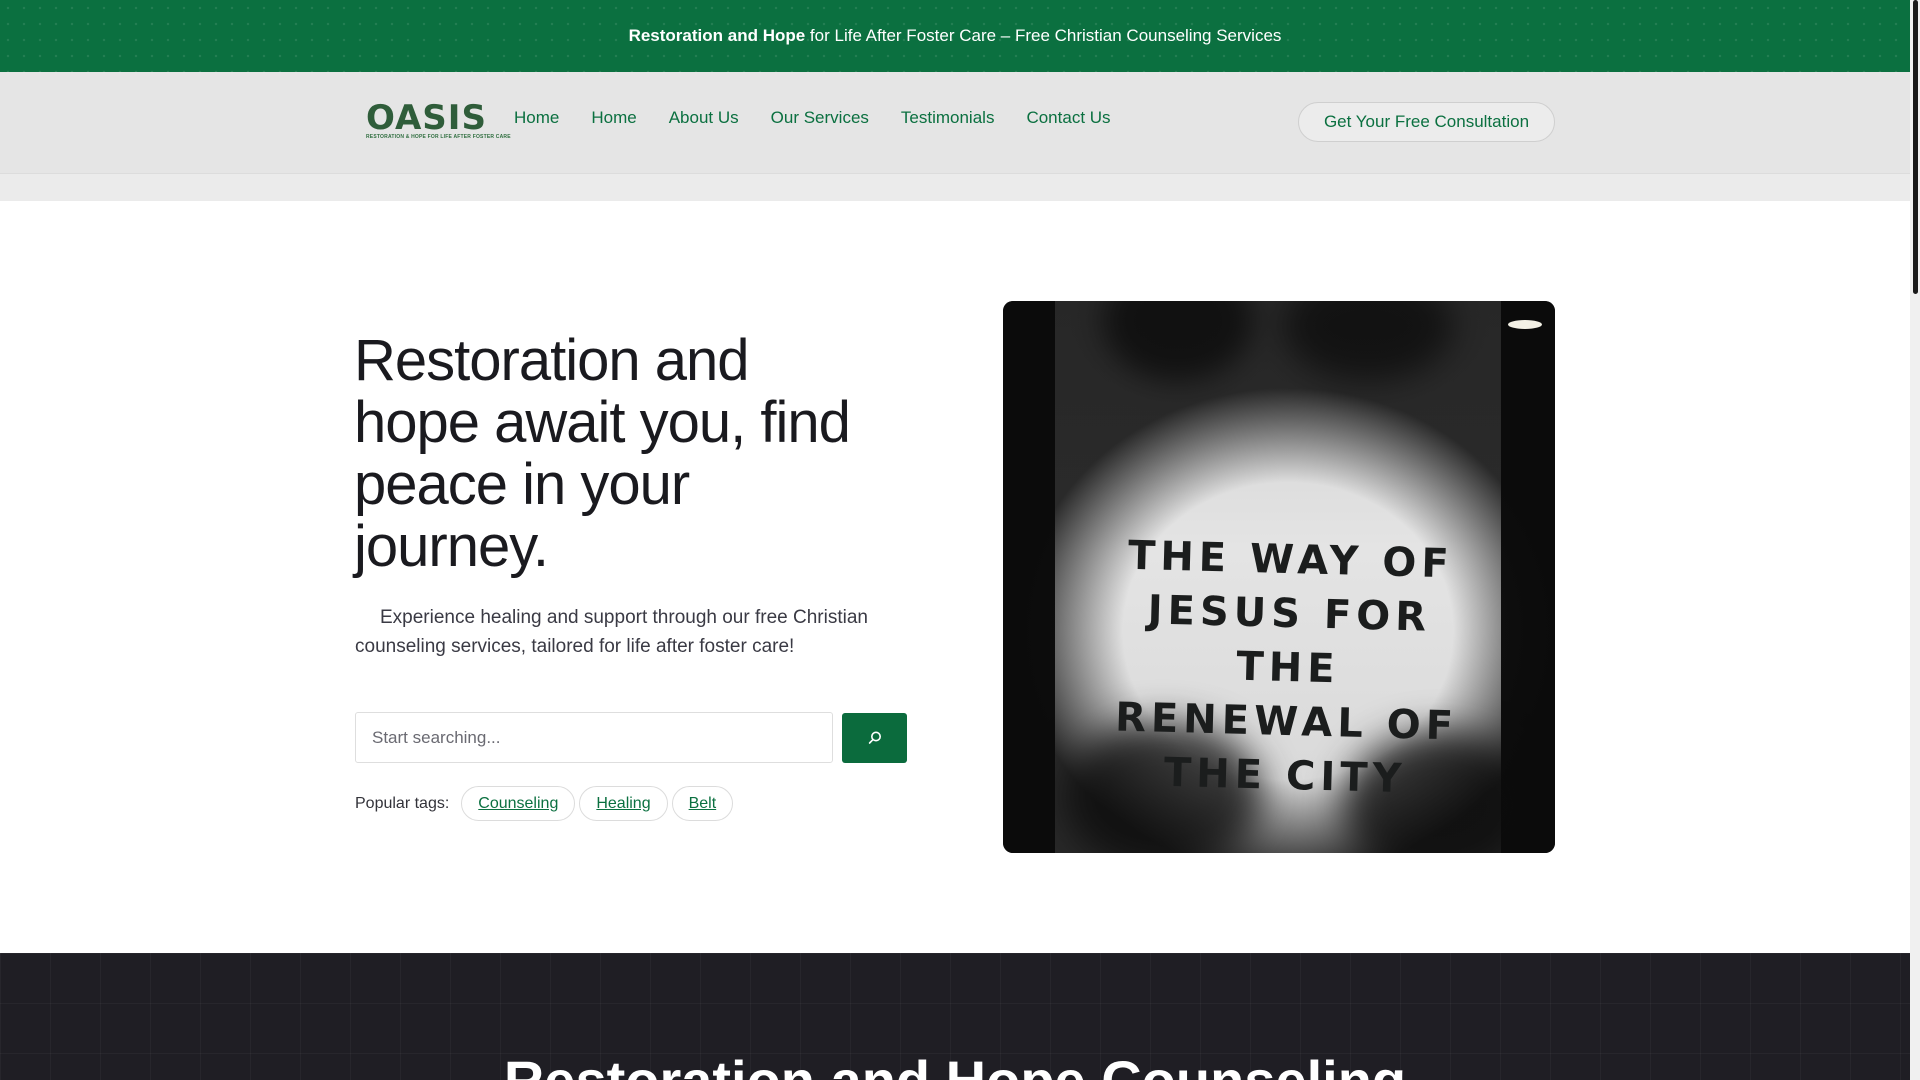  I want to click on tag-counseling: Counseling, so click(518, 803).